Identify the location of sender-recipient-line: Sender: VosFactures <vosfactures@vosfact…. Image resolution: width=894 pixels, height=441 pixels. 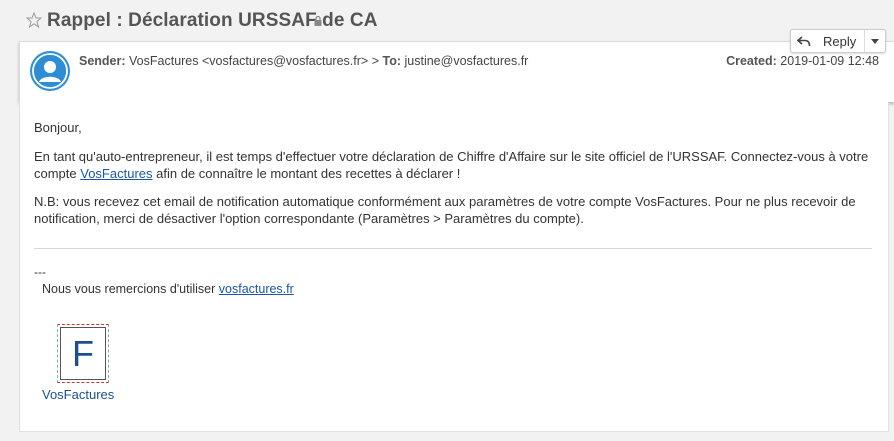
(303, 61).